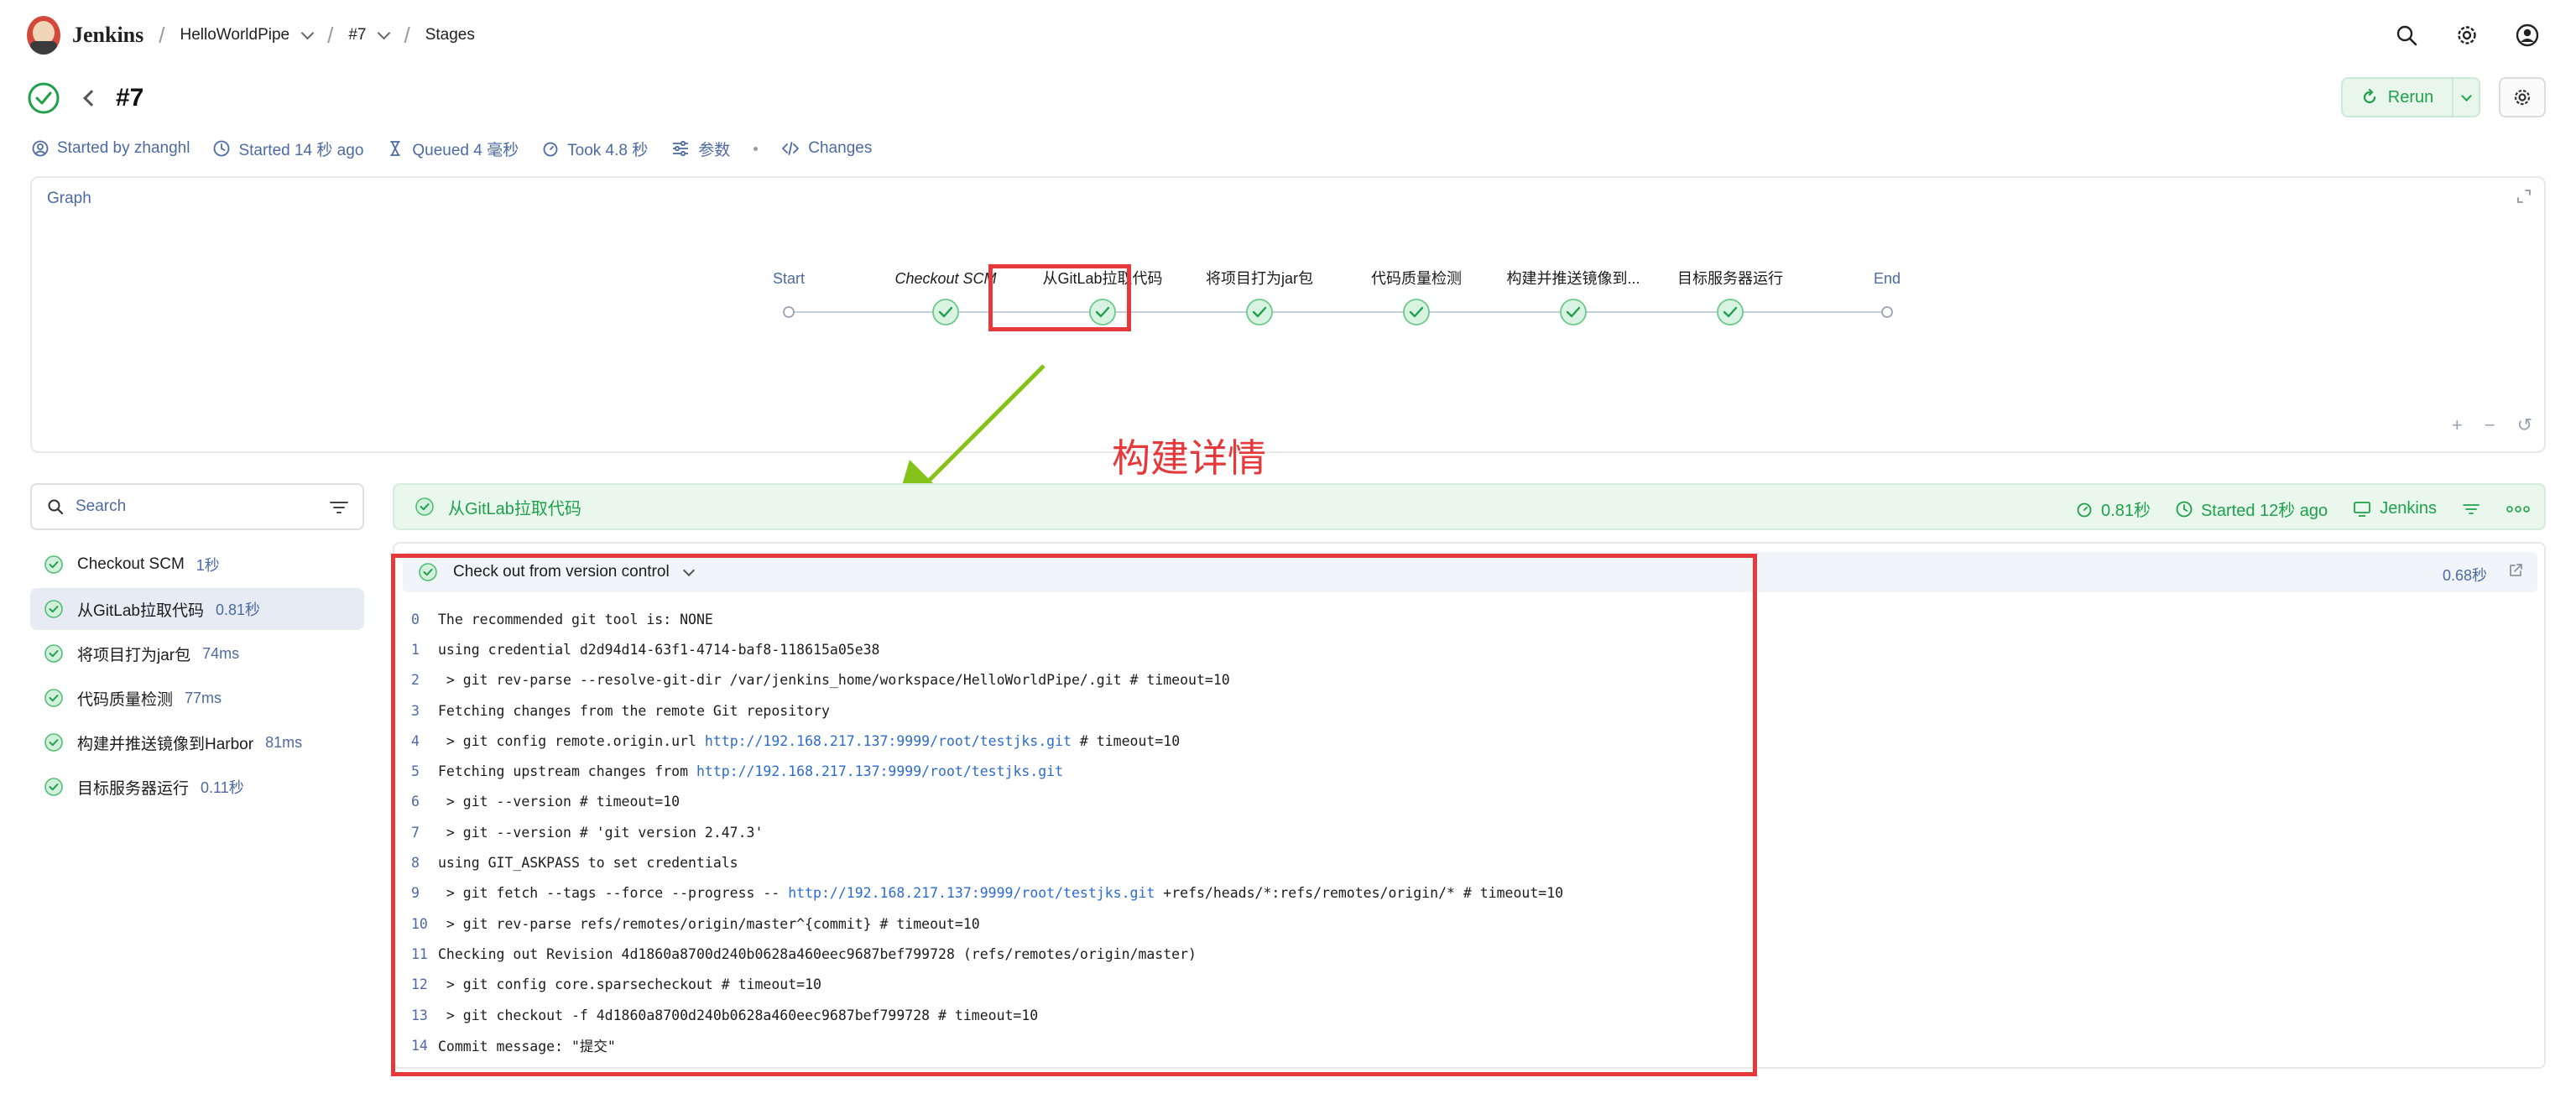  I want to click on pipeline-node-label: 目标服务器运行, so click(1730, 278).